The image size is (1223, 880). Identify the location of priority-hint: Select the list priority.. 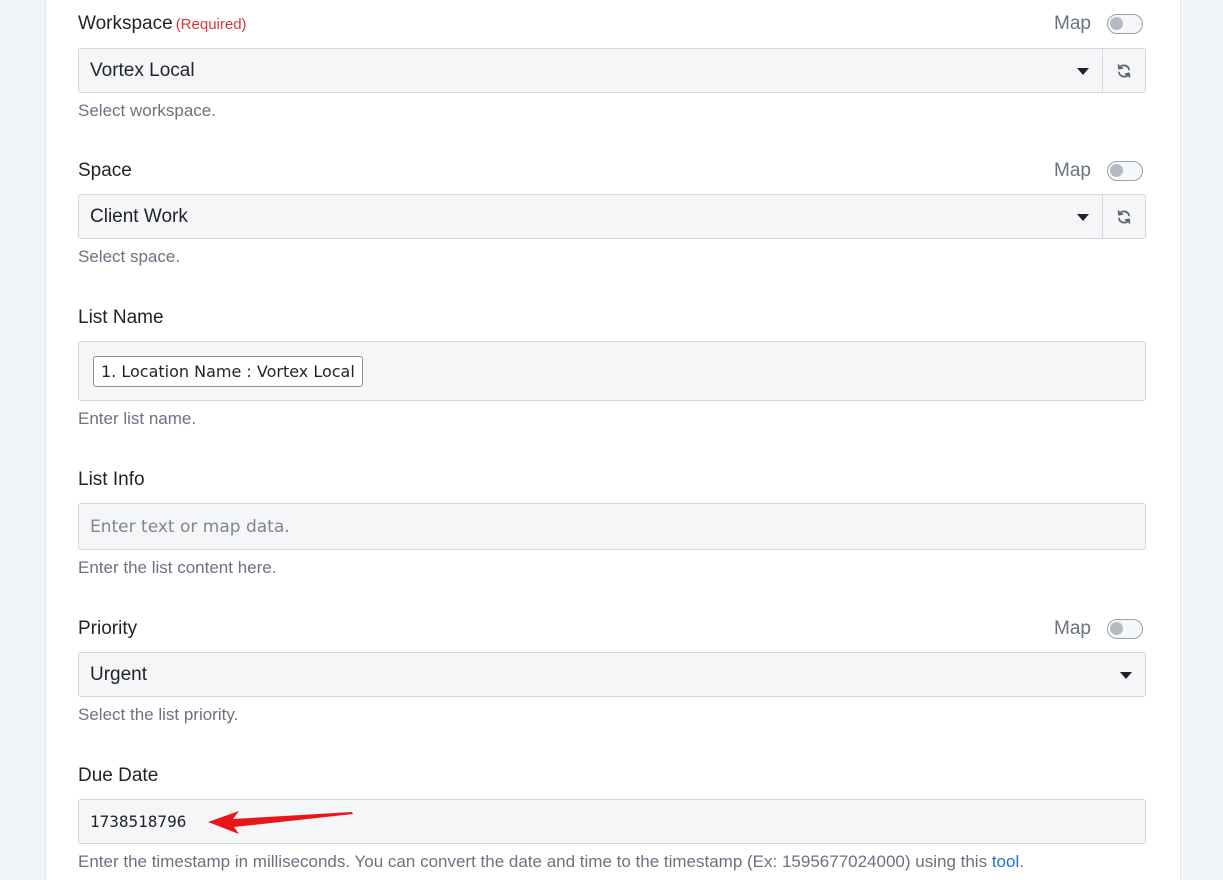
(158, 714).